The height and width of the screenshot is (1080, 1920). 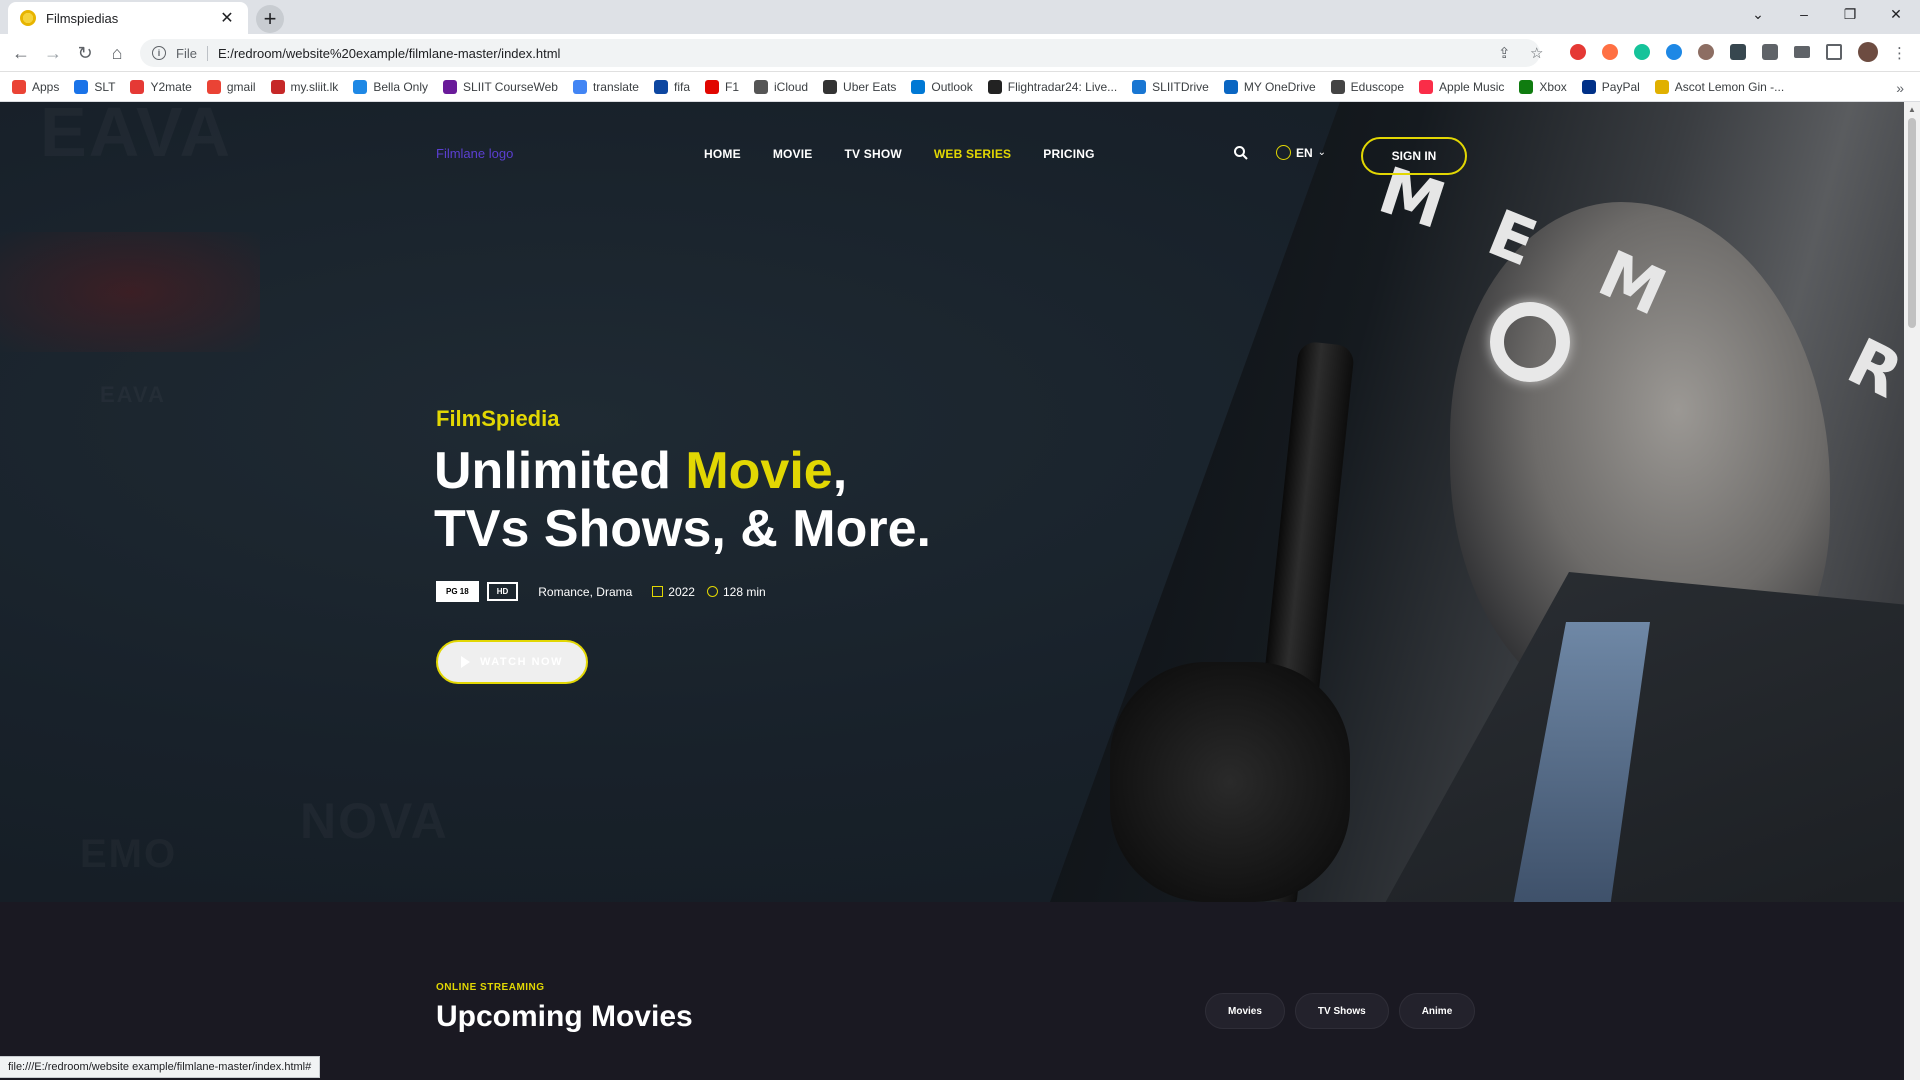 What do you see at coordinates (1180, 86) in the screenshot?
I see `bookmark-label: SLIITDrive` at bounding box center [1180, 86].